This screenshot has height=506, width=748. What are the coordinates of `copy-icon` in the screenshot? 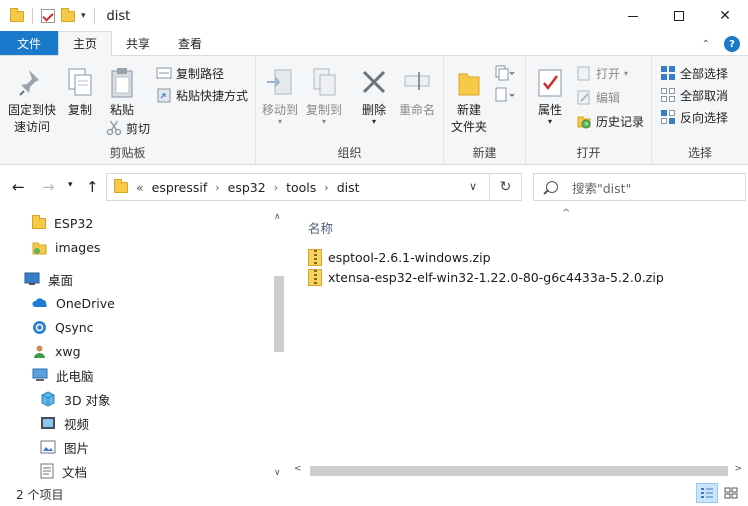 It's located at (80, 82).